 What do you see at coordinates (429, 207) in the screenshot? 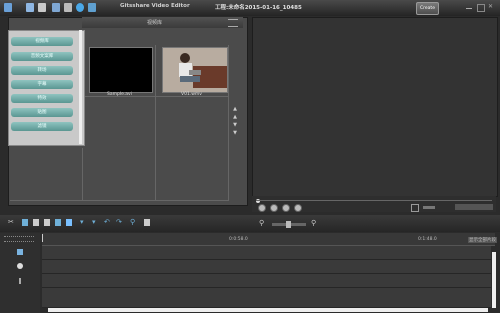
I see `volume-icon` at bounding box center [429, 207].